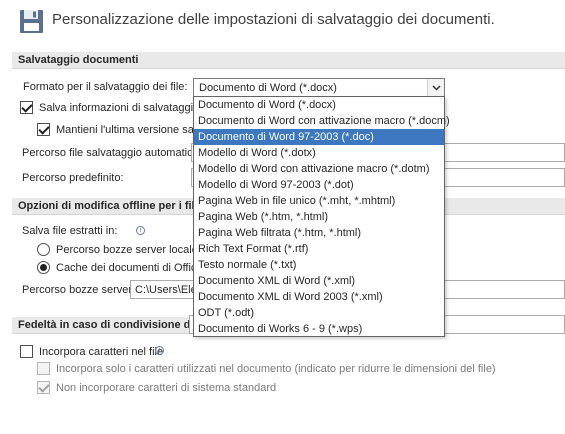 The width and height of the screenshot is (565, 434). What do you see at coordinates (105, 87) in the screenshot?
I see `format-label: Formato per il salvataggio dei file:` at bounding box center [105, 87].